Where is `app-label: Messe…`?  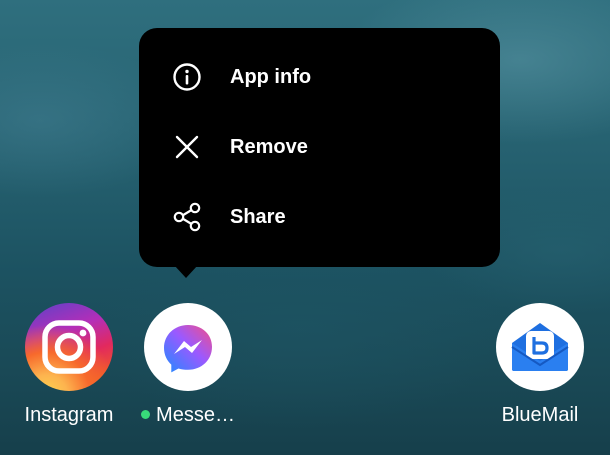 app-label: Messe… is located at coordinates (195, 415).